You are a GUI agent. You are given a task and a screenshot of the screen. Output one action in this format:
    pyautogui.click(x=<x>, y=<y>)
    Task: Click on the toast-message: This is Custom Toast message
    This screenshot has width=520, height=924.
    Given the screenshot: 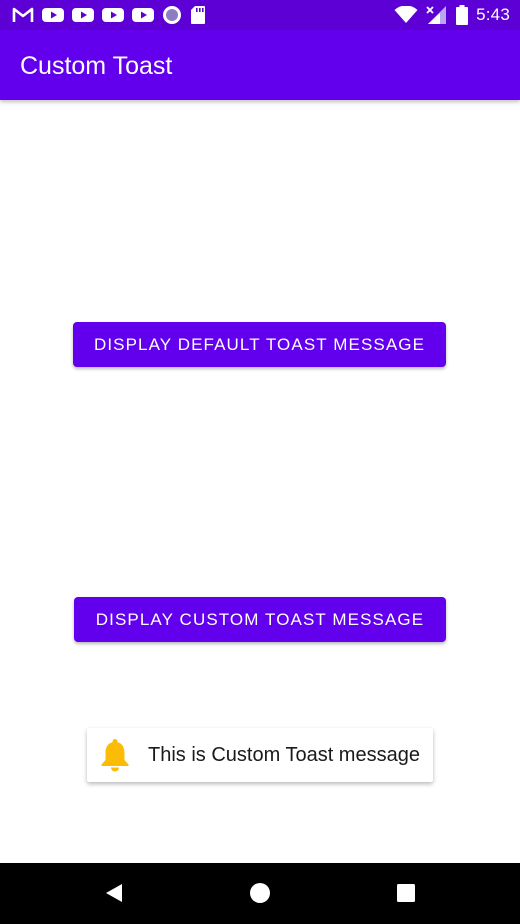 What is the action you would take?
    pyautogui.click(x=284, y=755)
    